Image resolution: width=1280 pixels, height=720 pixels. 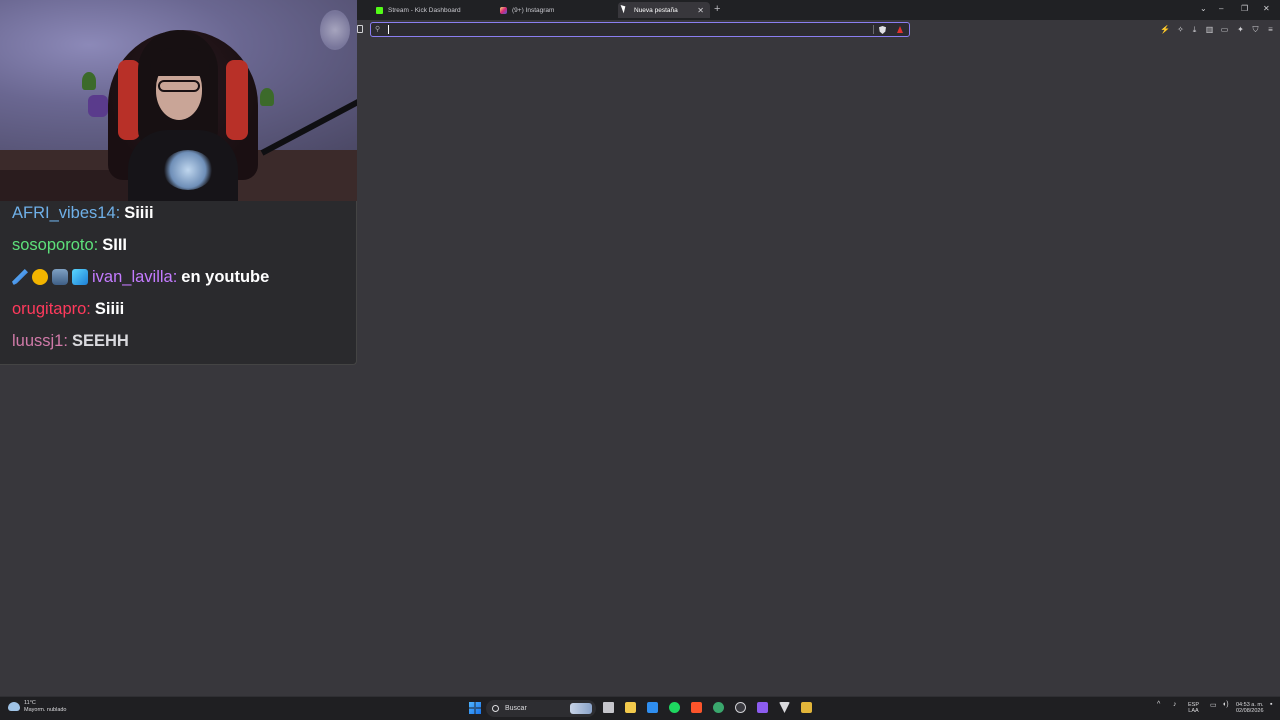 What do you see at coordinates (495, 708) in the screenshot?
I see `search-icon` at bounding box center [495, 708].